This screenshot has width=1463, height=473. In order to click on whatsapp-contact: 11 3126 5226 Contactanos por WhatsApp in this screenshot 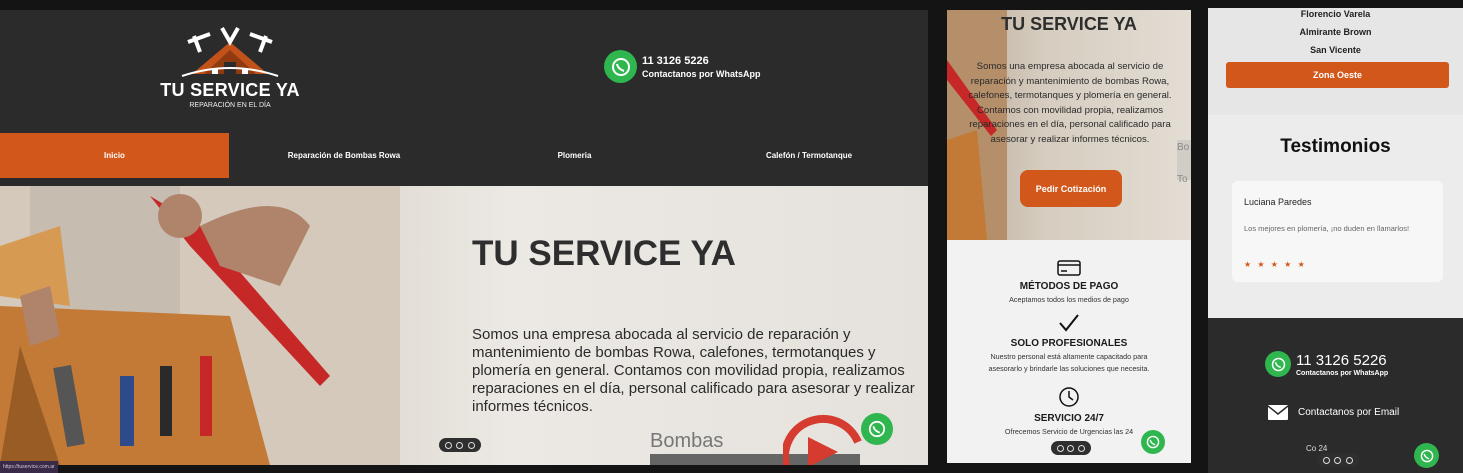, I will do `click(682, 66)`.